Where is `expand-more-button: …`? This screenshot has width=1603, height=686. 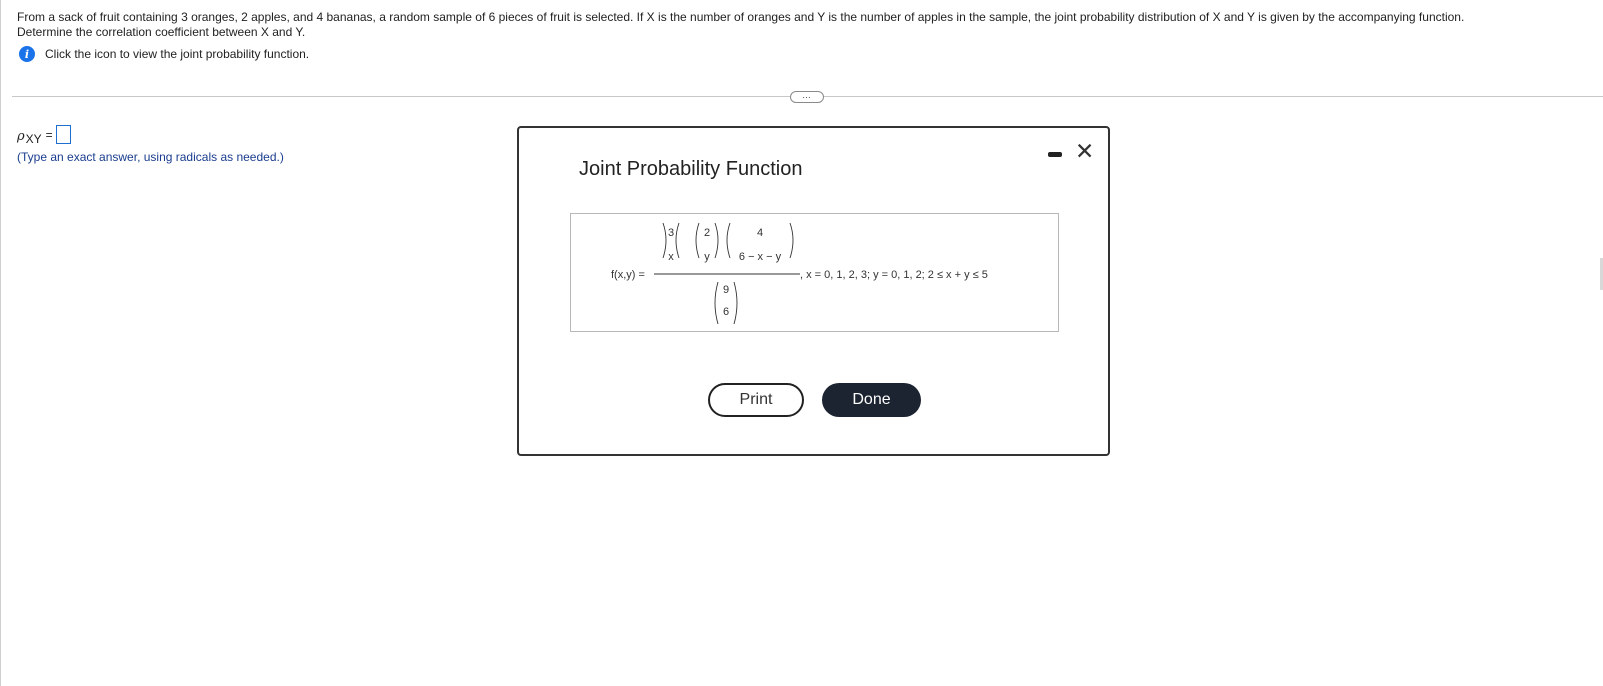
expand-more-button: … is located at coordinates (807, 97).